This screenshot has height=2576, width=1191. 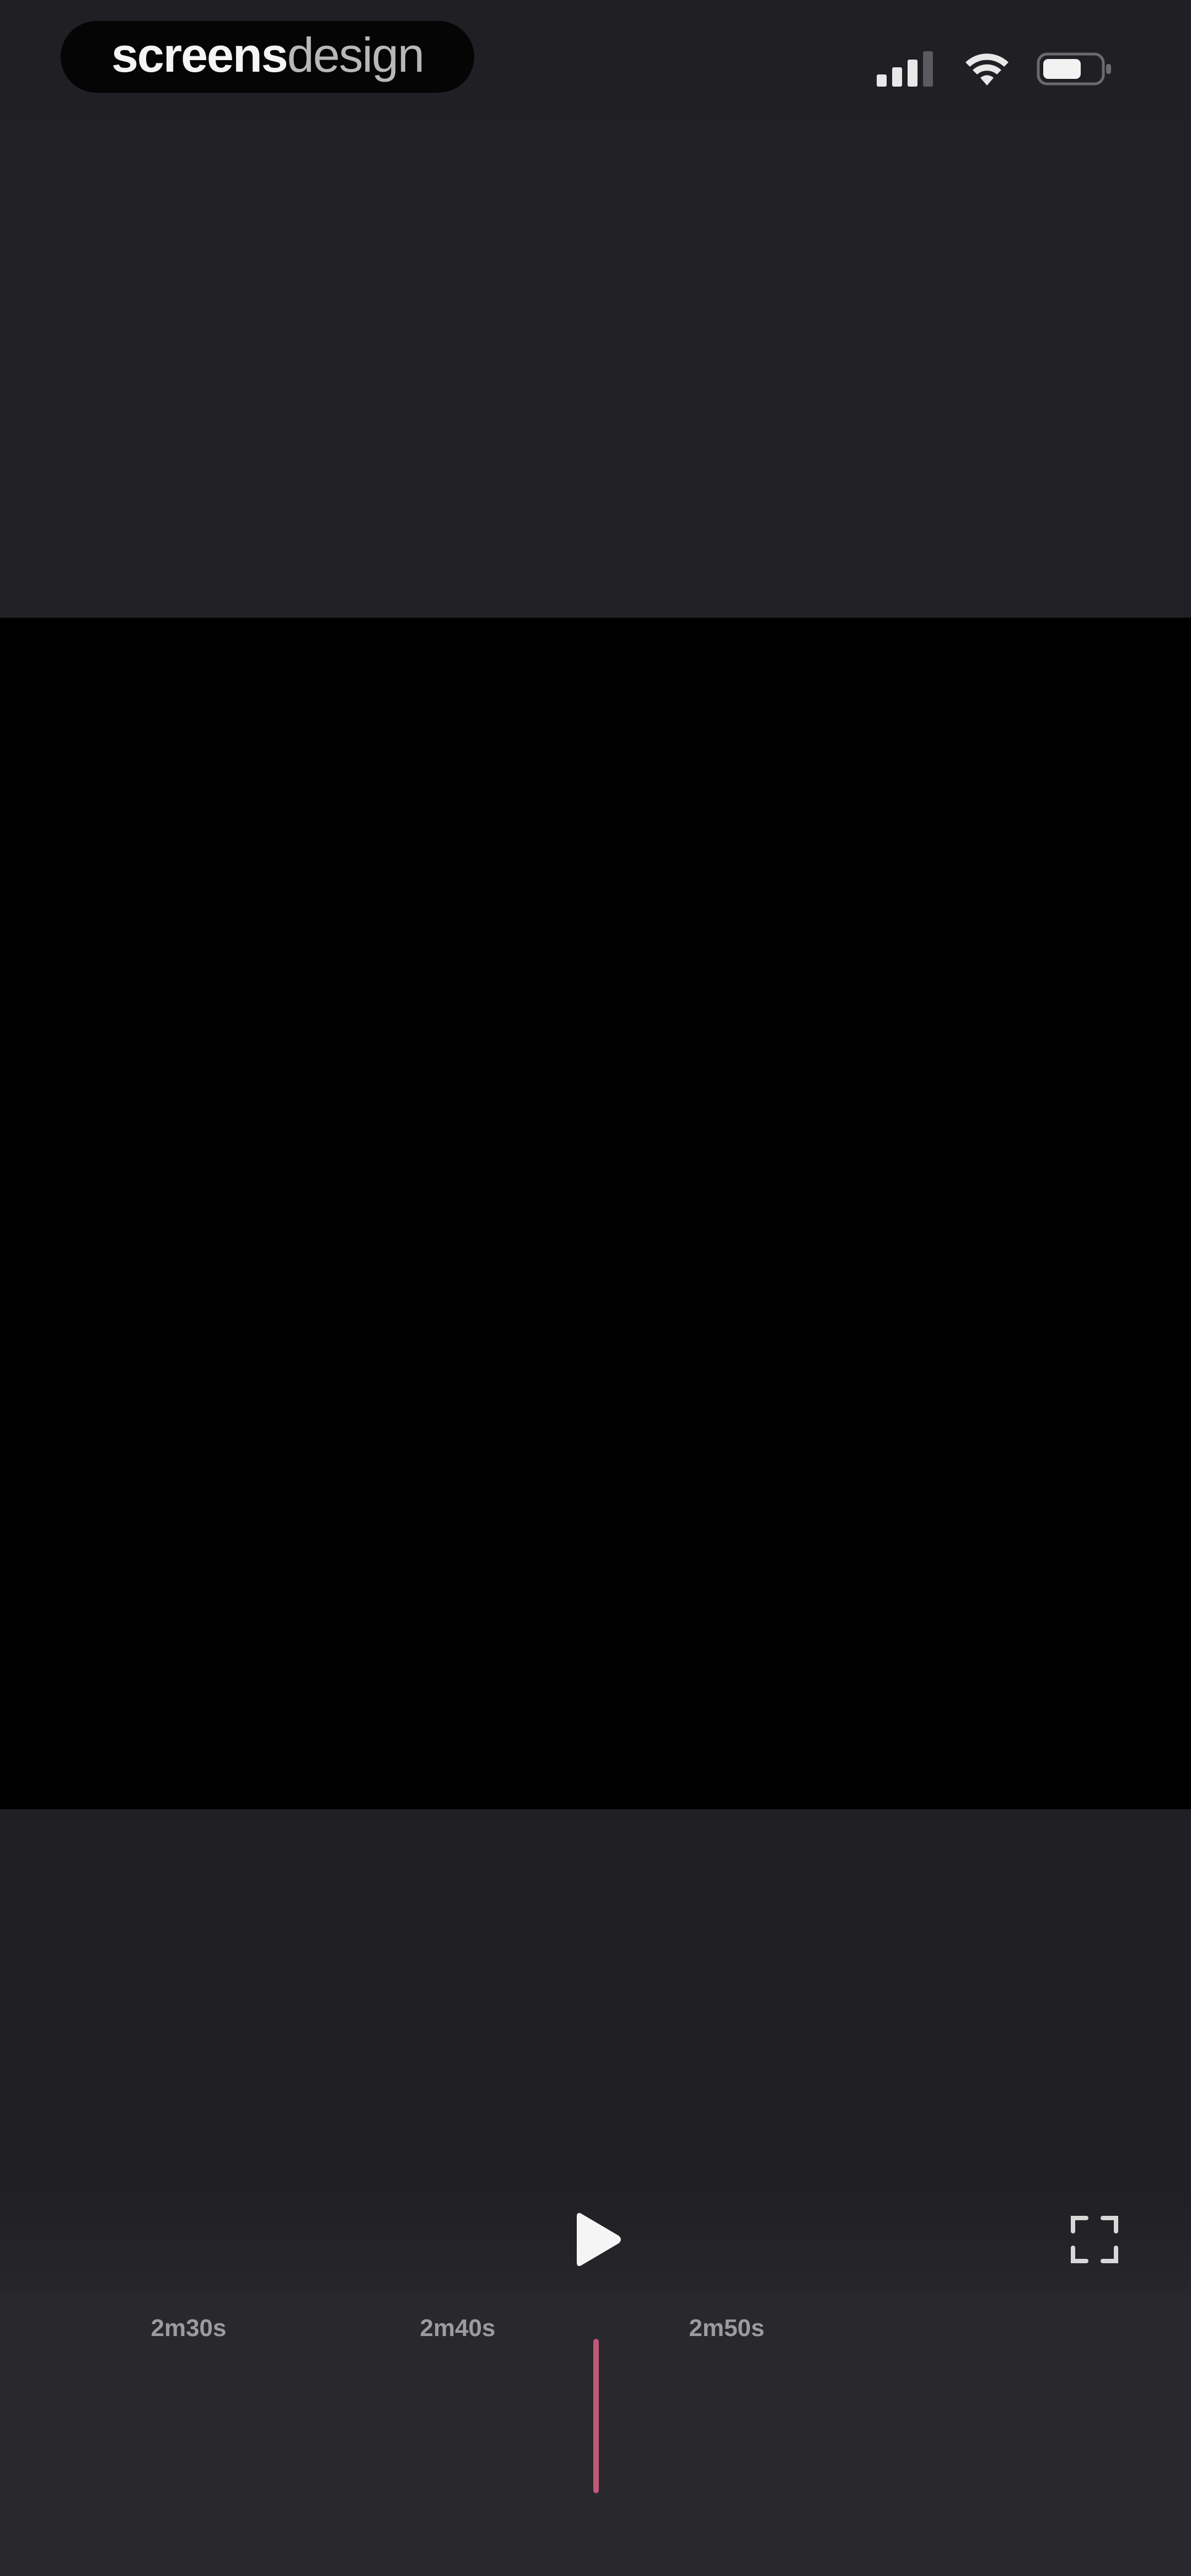 I want to click on brand-watermark: screens design, so click(x=267, y=57).